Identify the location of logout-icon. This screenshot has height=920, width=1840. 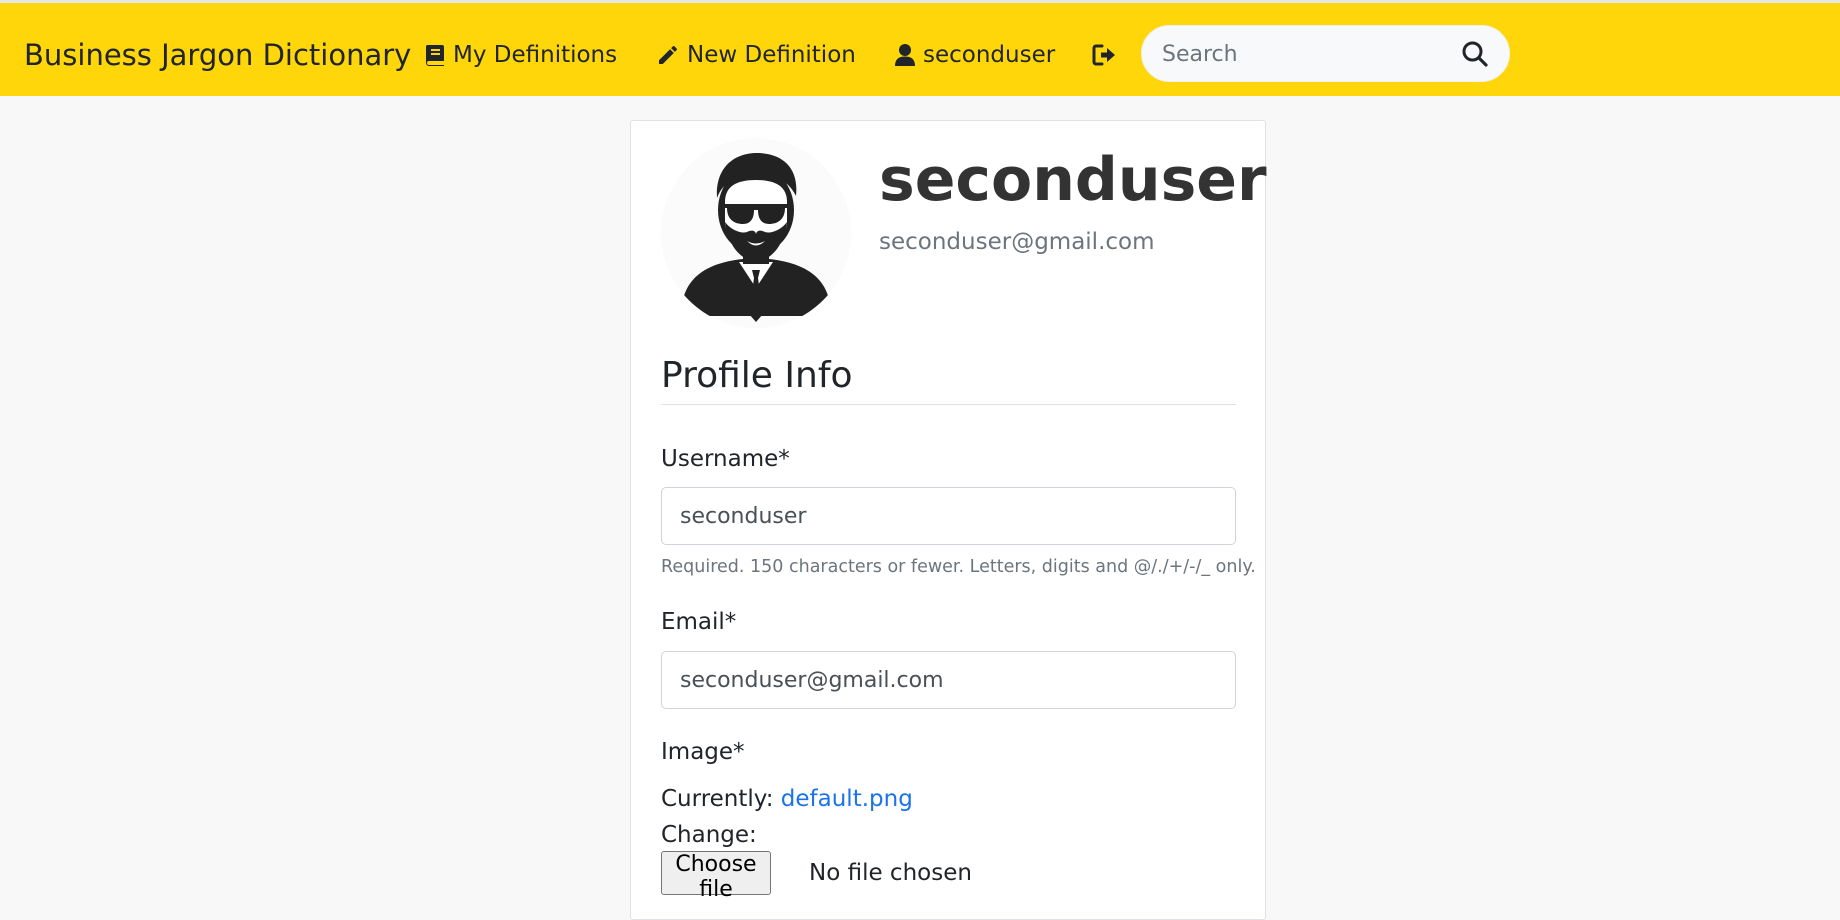
(1103, 55).